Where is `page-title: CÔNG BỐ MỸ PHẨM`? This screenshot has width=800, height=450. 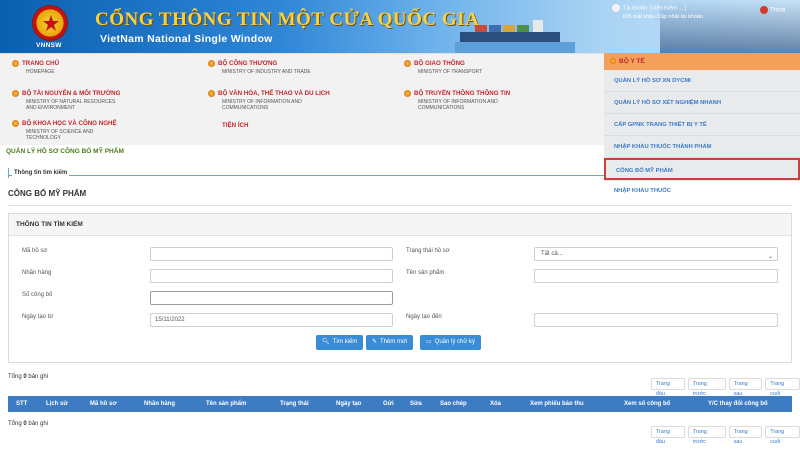
page-title: CÔNG BỐ MỸ PHẨM is located at coordinates (47, 193).